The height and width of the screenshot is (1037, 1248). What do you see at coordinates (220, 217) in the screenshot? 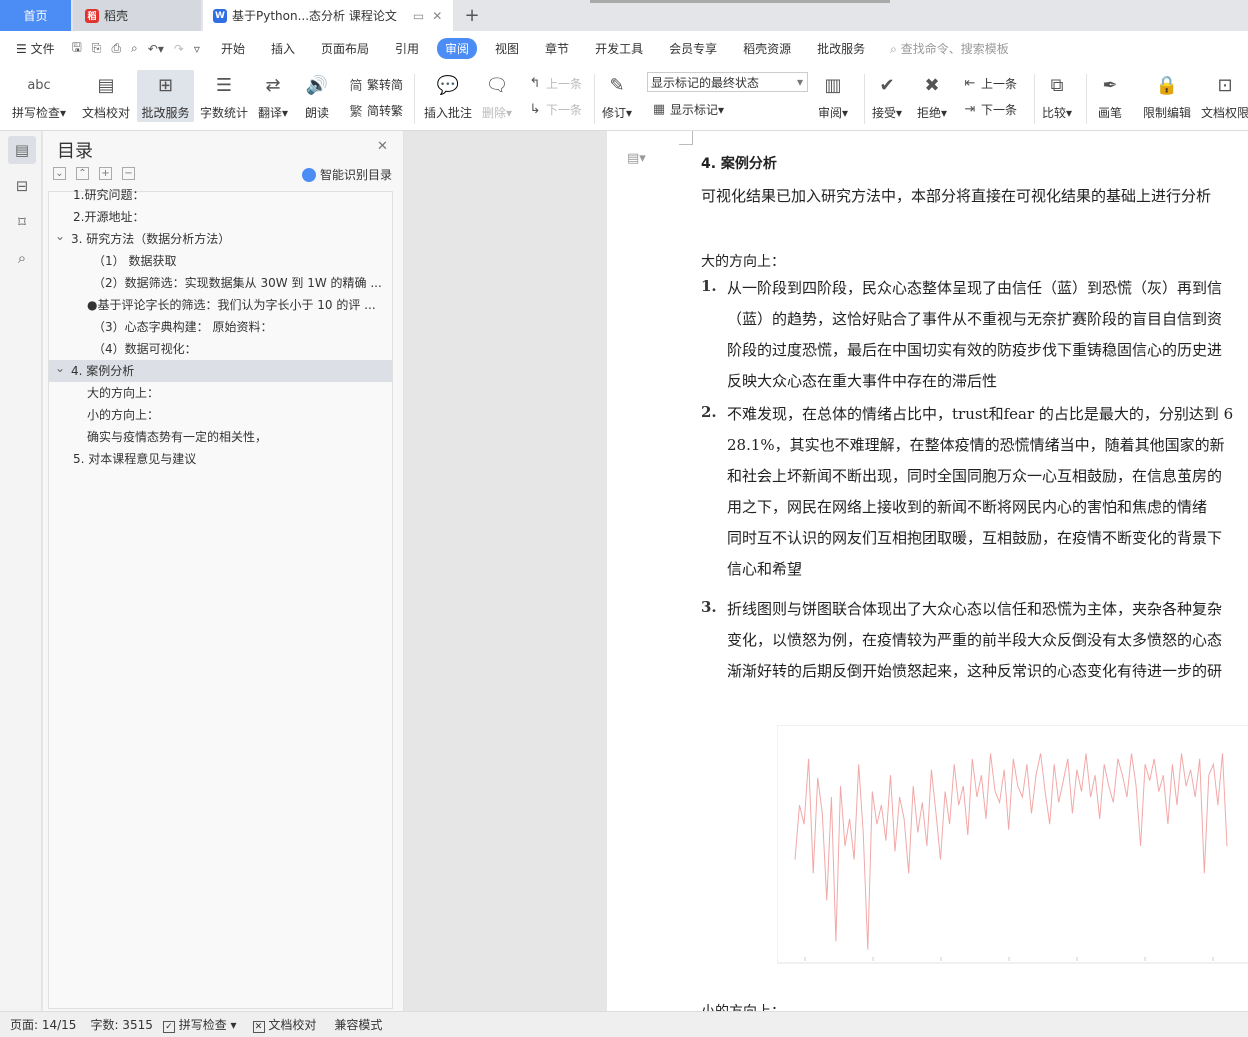
I see `toc-item: 2.开源地址：` at bounding box center [220, 217].